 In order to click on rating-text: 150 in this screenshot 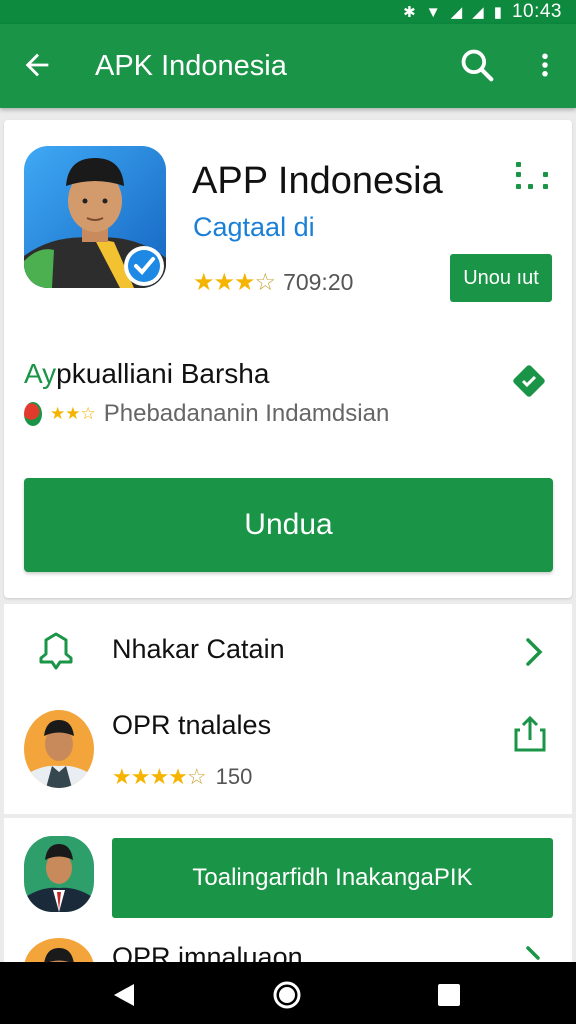, I will do `click(234, 776)`.